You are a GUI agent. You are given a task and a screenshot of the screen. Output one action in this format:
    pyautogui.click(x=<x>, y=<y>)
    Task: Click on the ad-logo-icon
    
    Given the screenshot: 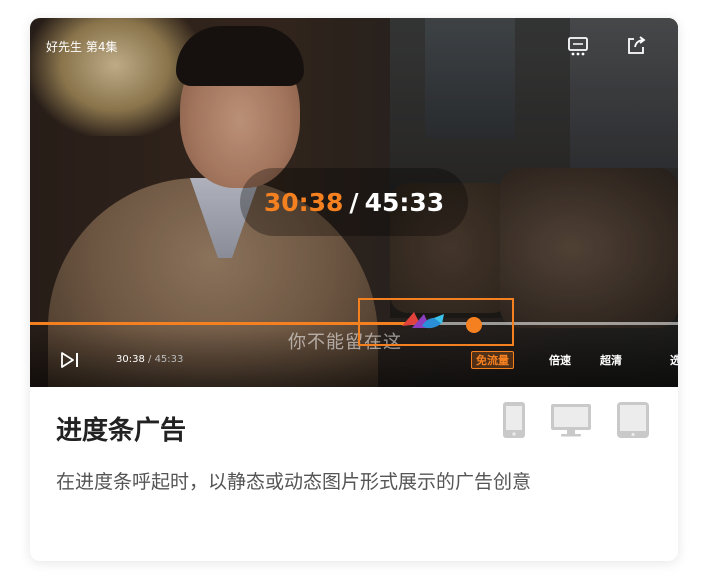 What is the action you would take?
    pyautogui.click(x=426, y=321)
    